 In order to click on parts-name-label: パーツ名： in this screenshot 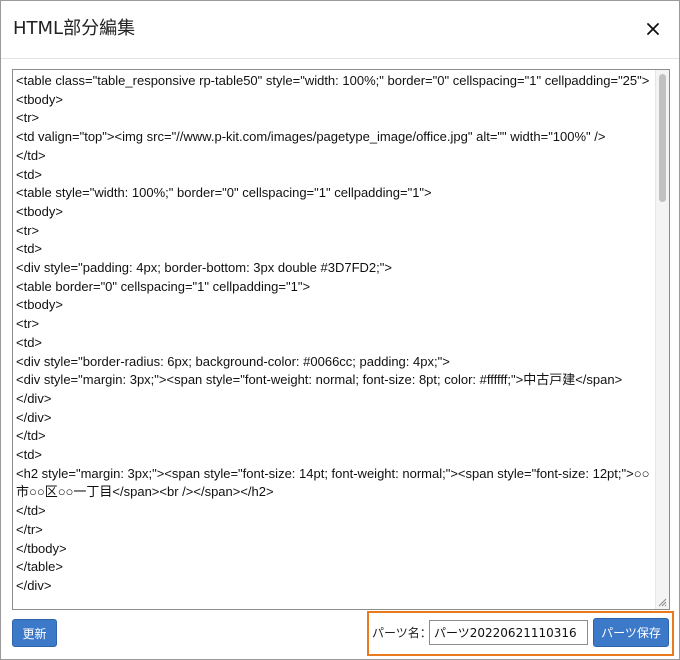, I will do `click(402, 633)`.